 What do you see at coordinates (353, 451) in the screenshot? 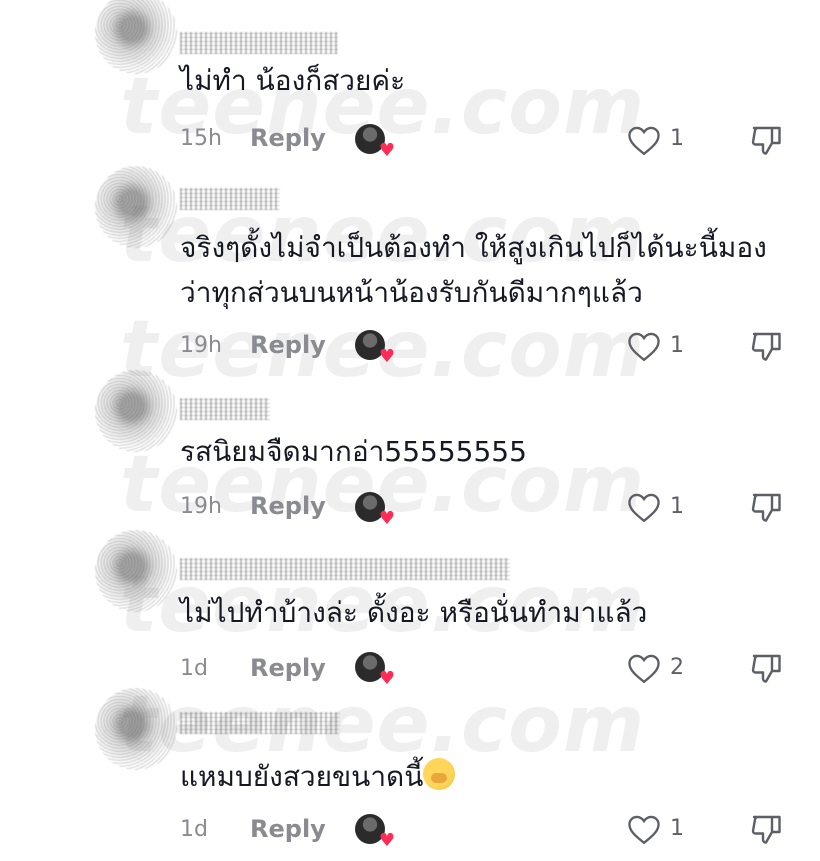
I see `comment-text: รสนิยมจืดมากอ่า55555555` at bounding box center [353, 451].